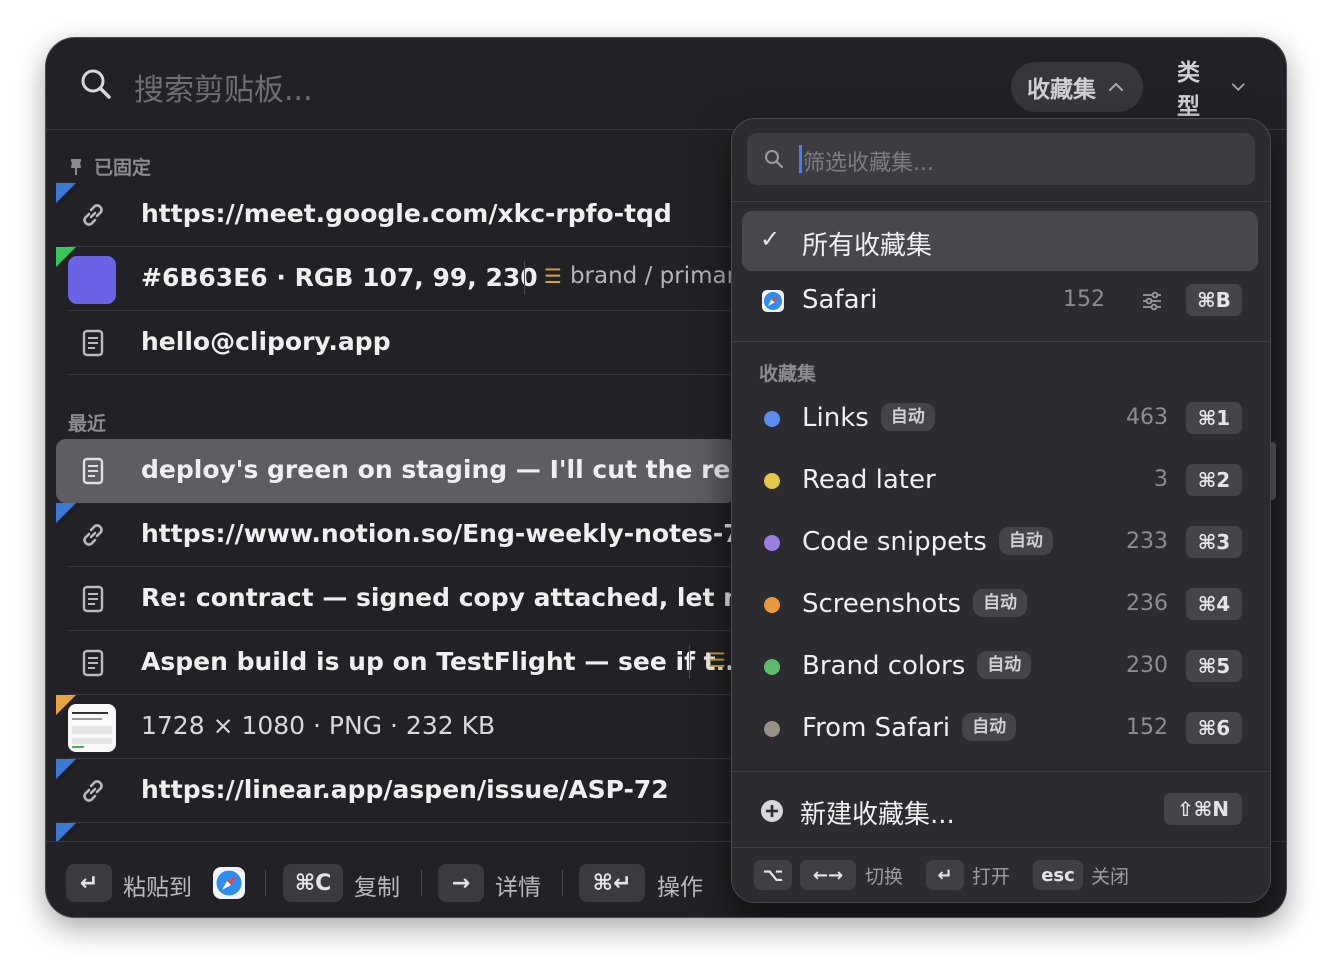  I want to click on arrows-key: ←→, so click(828, 875).